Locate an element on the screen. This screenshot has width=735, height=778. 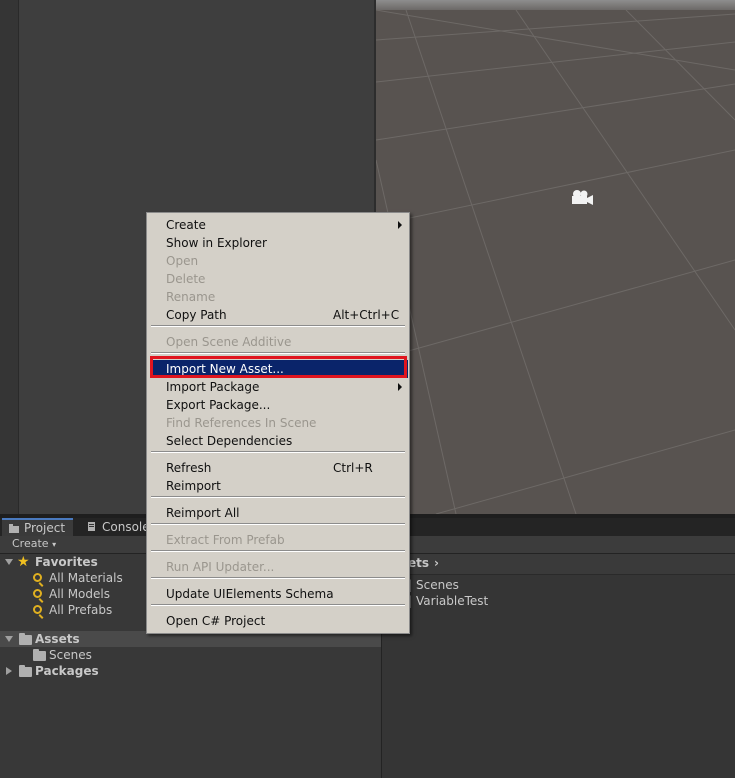
menu-item-open-c-project: Open C# Project is located at coordinates (278, 621).